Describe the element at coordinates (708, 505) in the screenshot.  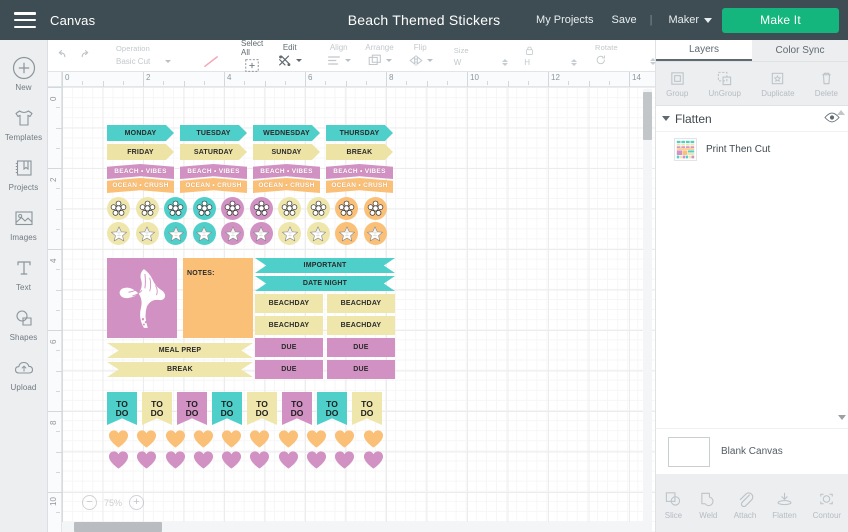
I see `weld-button: Weld` at that location.